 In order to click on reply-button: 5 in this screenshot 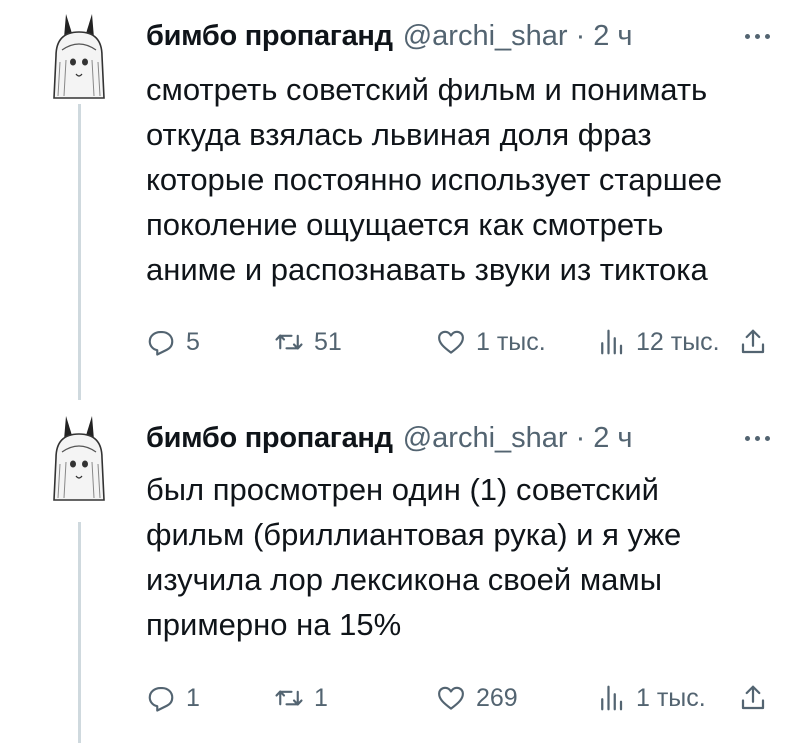, I will do `click(173, 342)`.